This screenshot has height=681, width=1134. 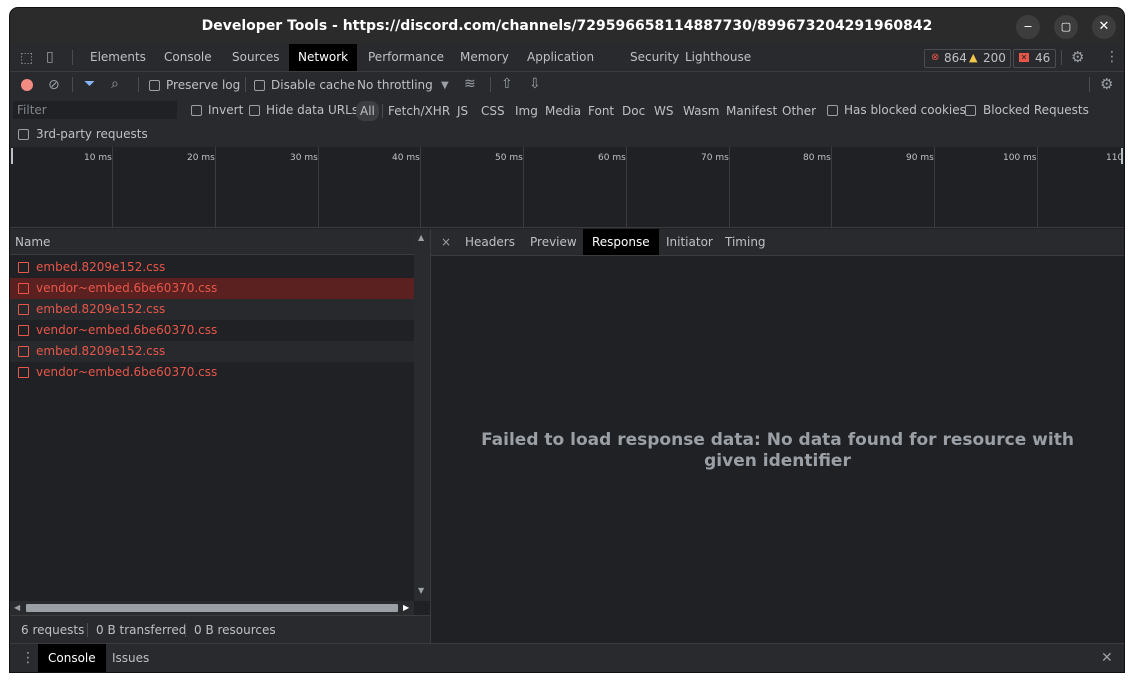 I want to click on name-column-header: Name, so click(x=212, y=242).